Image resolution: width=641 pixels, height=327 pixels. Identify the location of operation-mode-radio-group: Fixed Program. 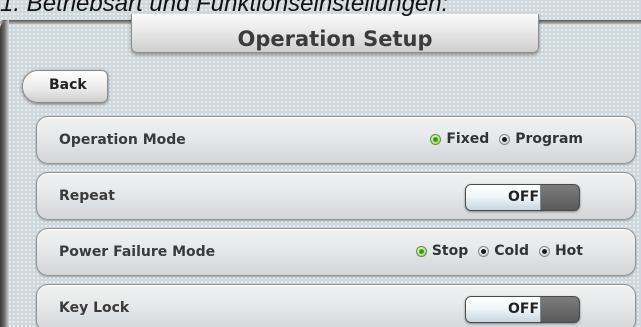
(506, 139).